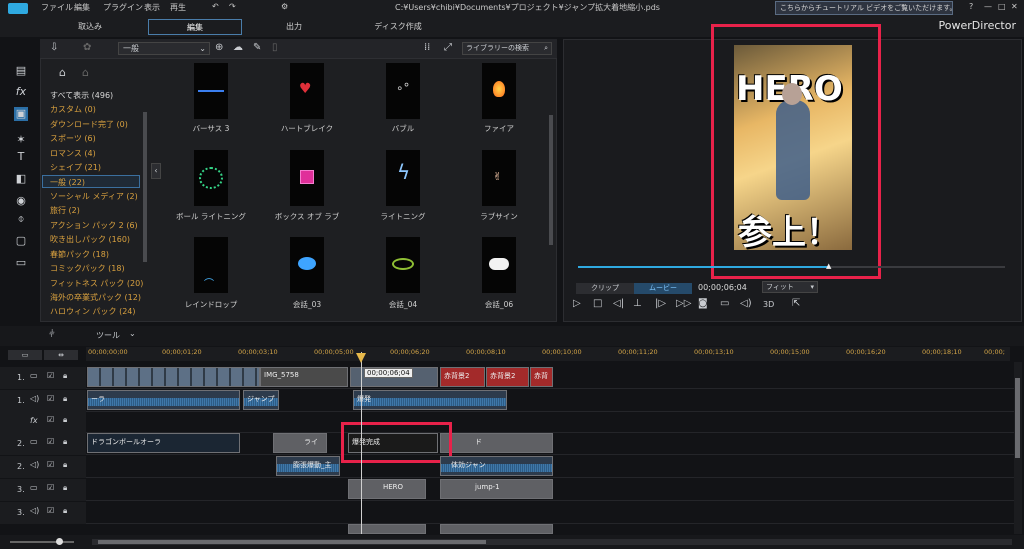 This screenshot has height=549, width=1024. What do you see at coordinates (796, 303) in the screenshot?
I see `external-window-icon: ⇱` at bounding box center [796, 303].